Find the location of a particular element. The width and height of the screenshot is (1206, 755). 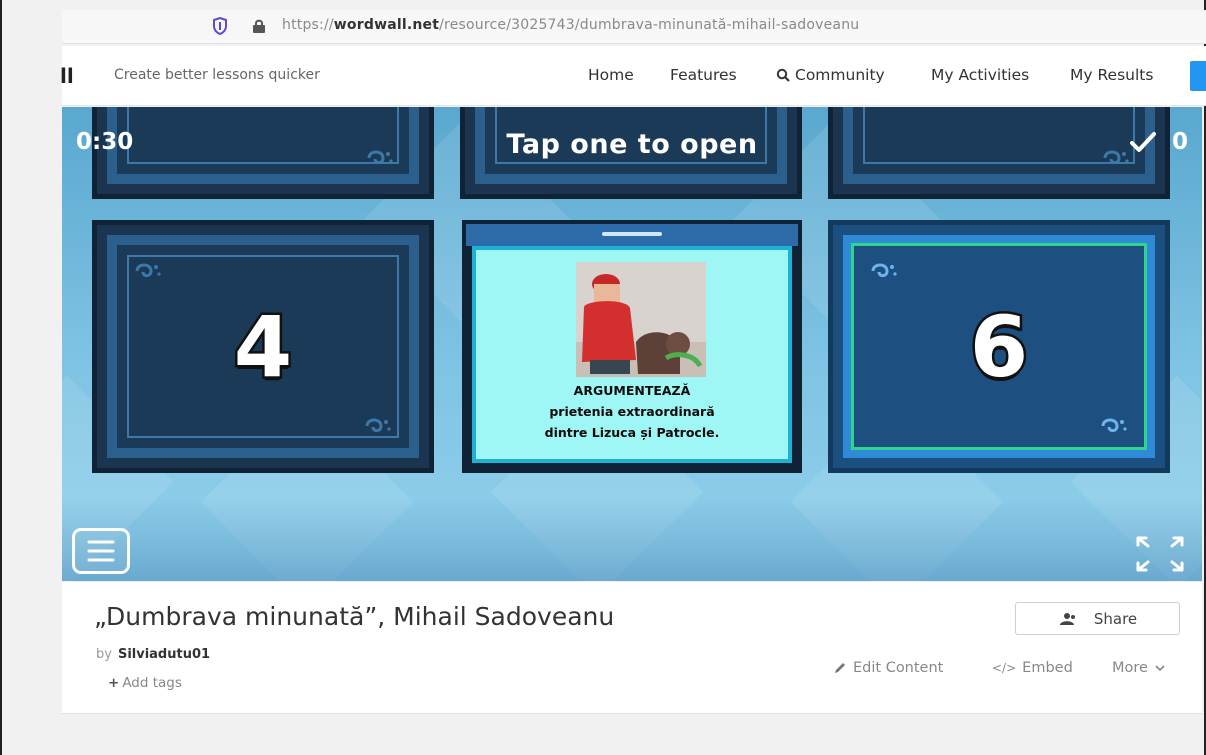

edit-content-label: Edit Content is located at coordinates (898, 668).